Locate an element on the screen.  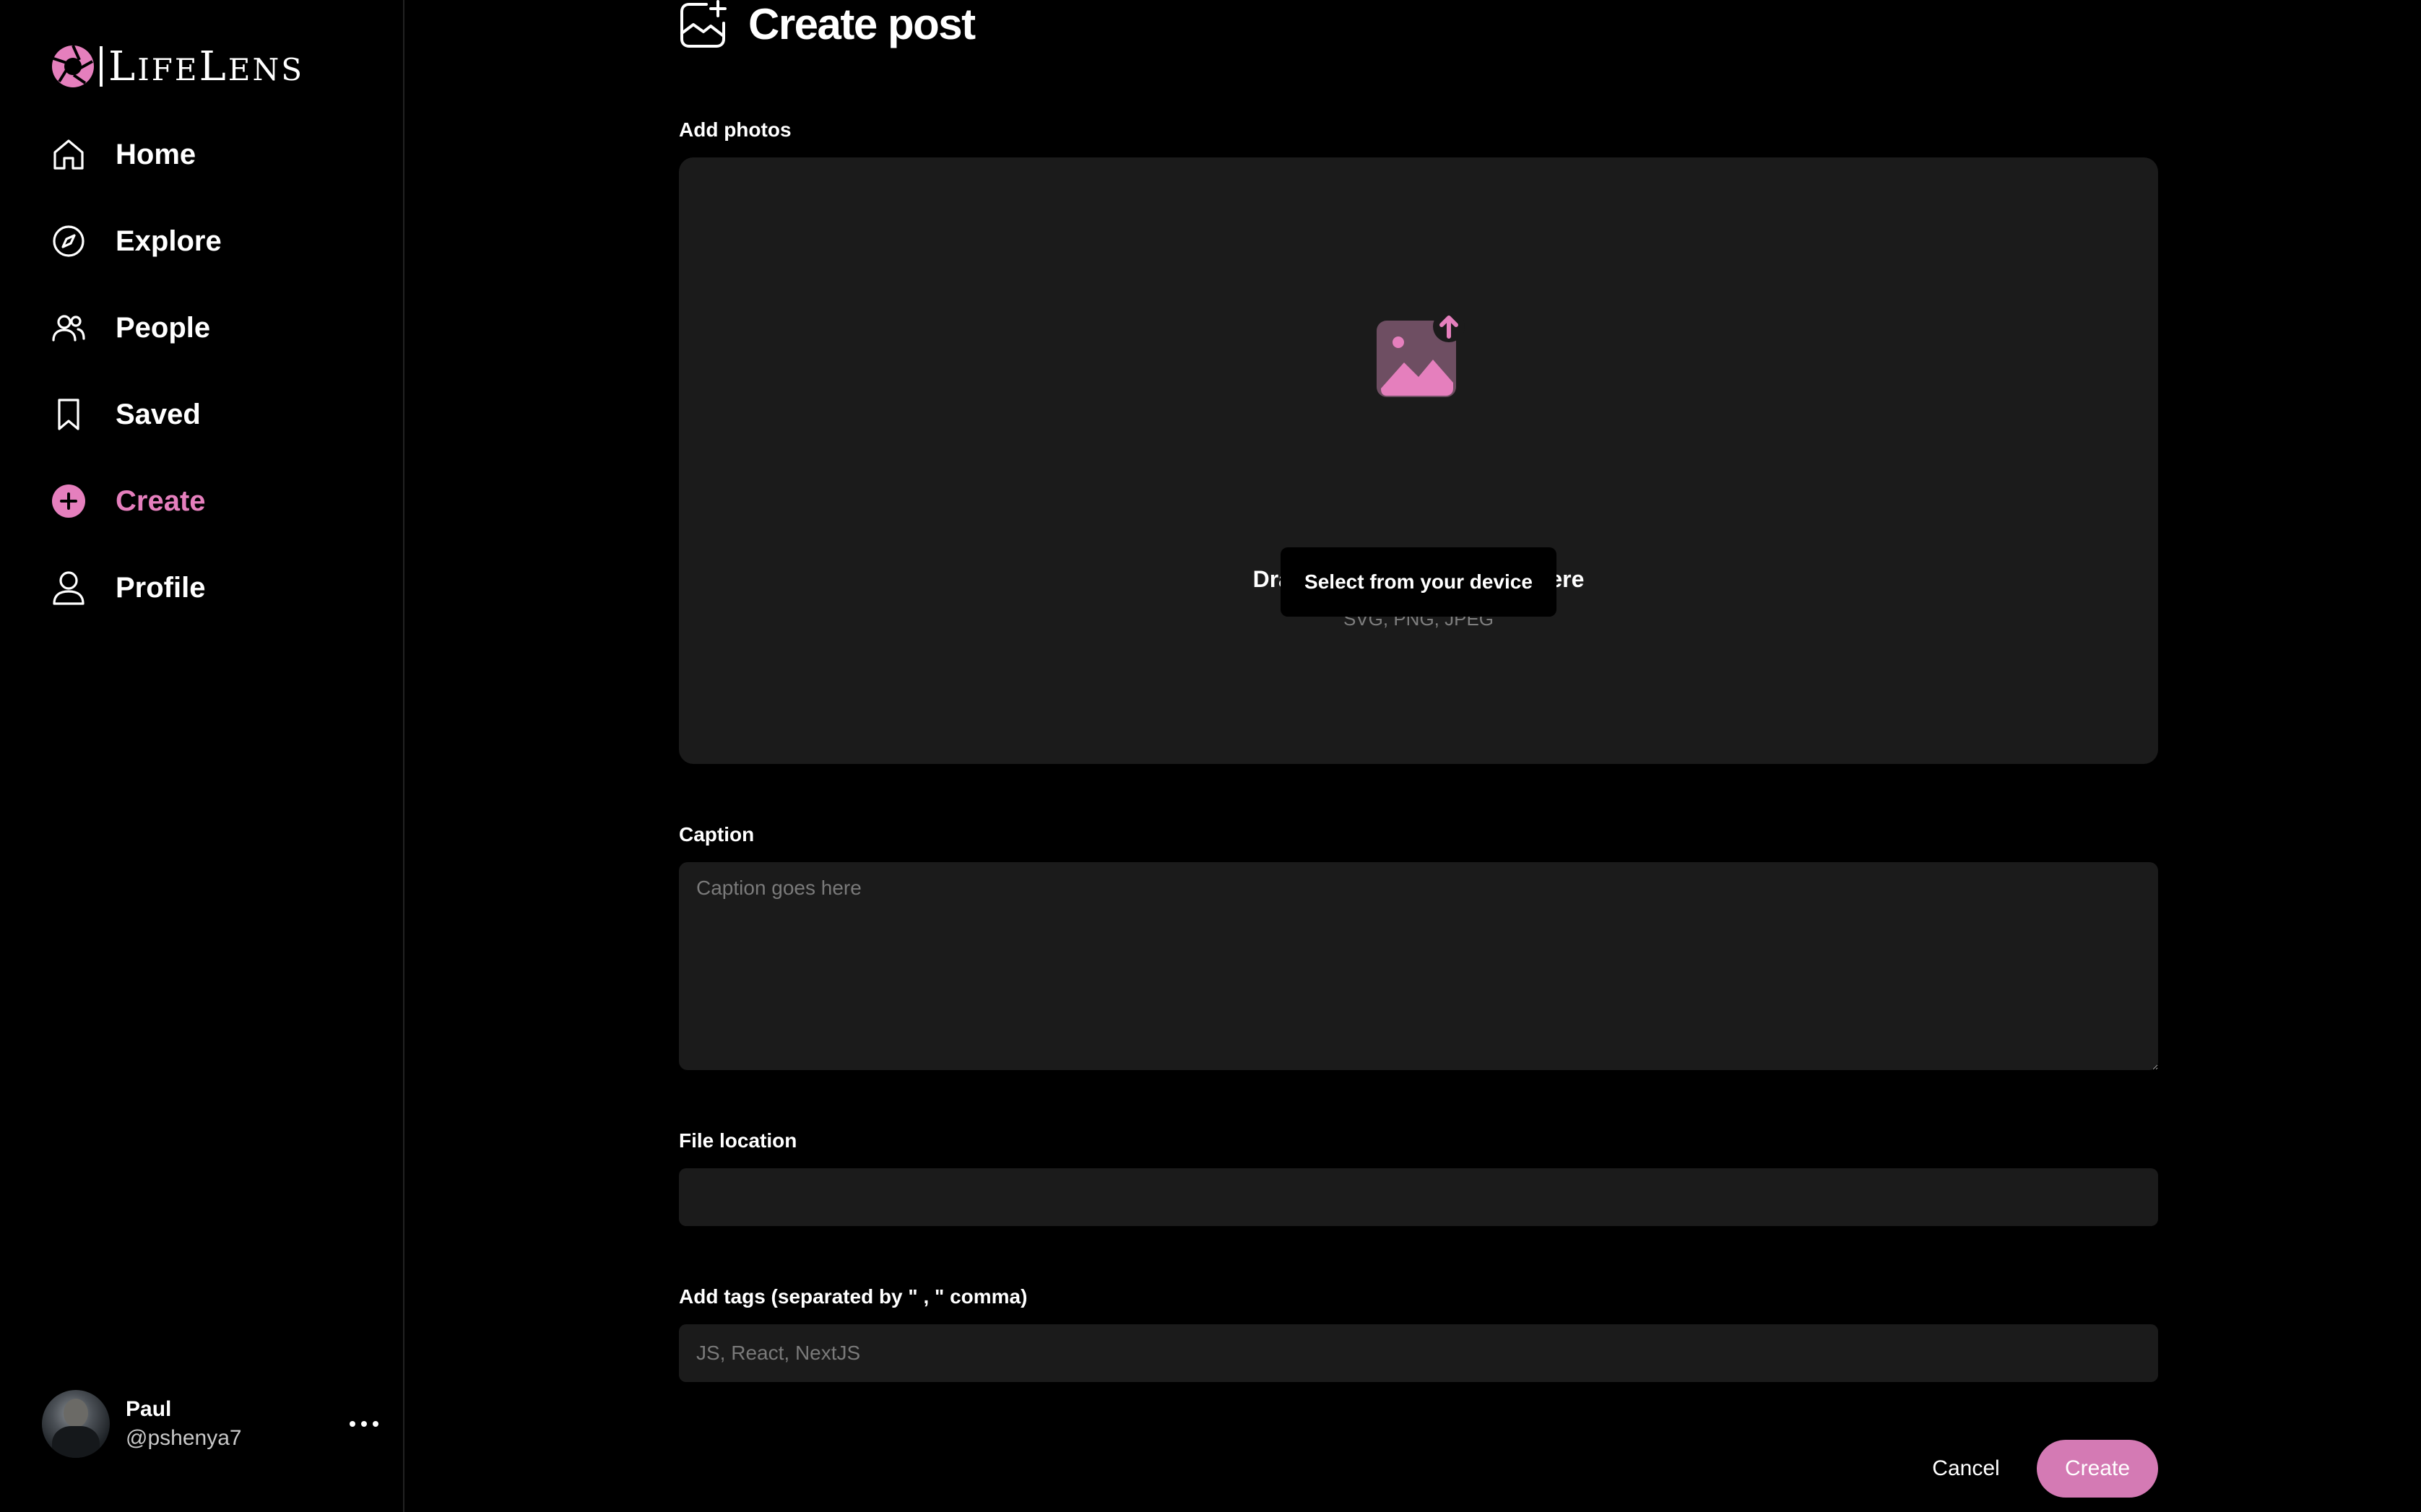
tags-input is located at coordinates (1418, 1353).